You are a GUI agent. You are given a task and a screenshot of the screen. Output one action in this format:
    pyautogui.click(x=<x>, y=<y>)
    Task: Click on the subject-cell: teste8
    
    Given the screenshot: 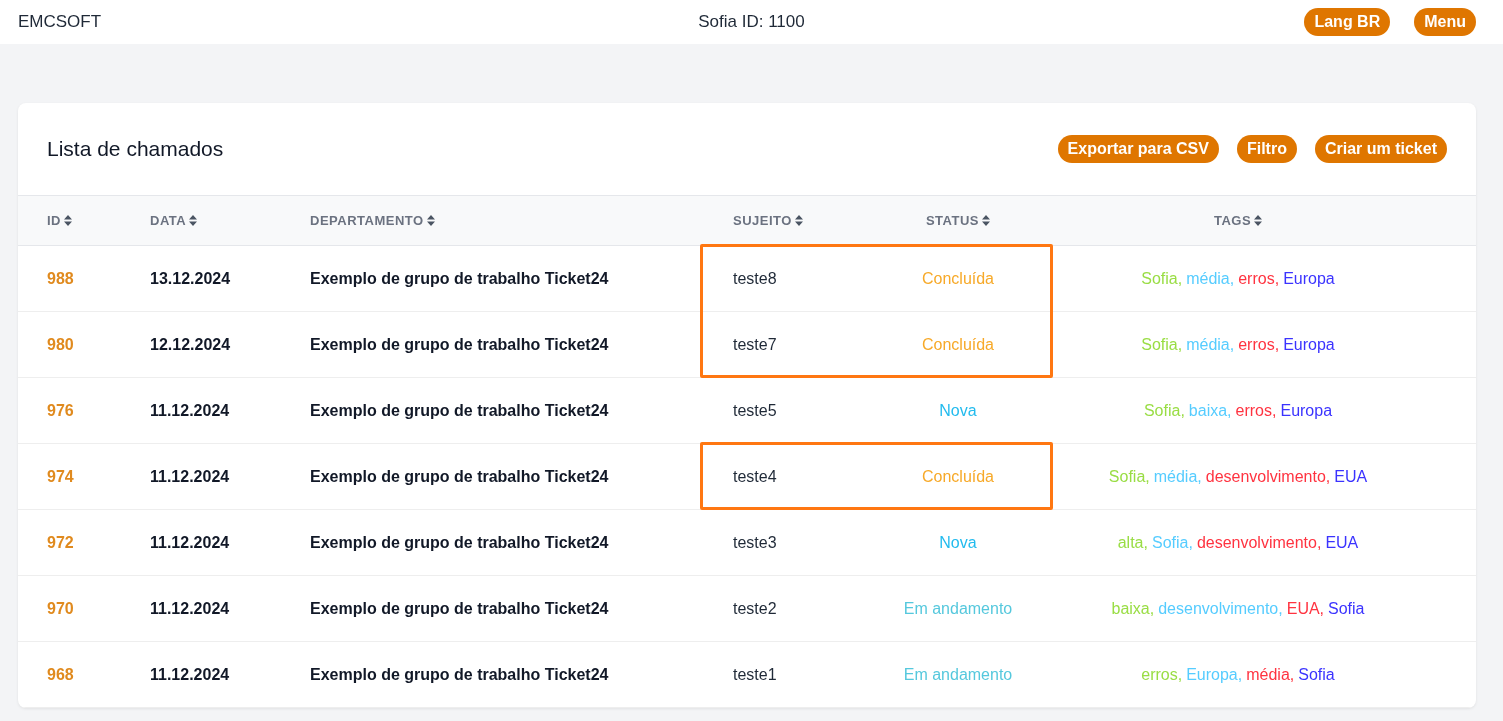 What is the action you would take?
    pyautogui.click(x=755, y=278)
    